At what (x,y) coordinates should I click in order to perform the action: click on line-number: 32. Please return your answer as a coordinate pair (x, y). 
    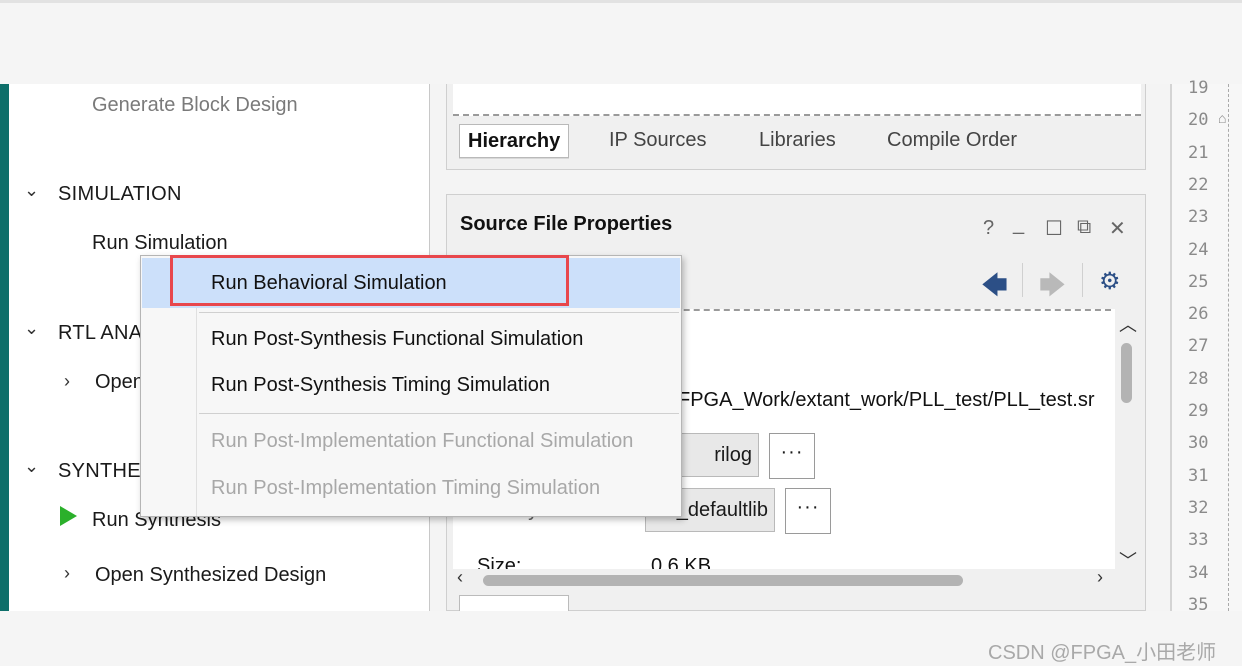
    Looking at the image, I should click on (1198, 507).